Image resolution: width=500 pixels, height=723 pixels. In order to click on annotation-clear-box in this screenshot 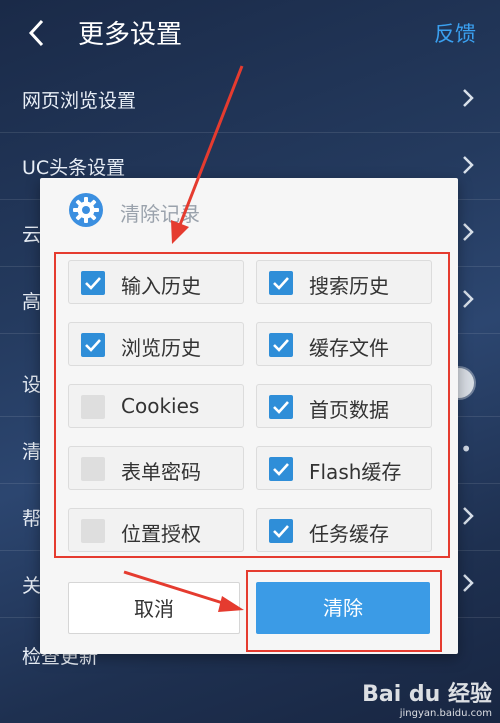, I will do `click(344, 611)`.